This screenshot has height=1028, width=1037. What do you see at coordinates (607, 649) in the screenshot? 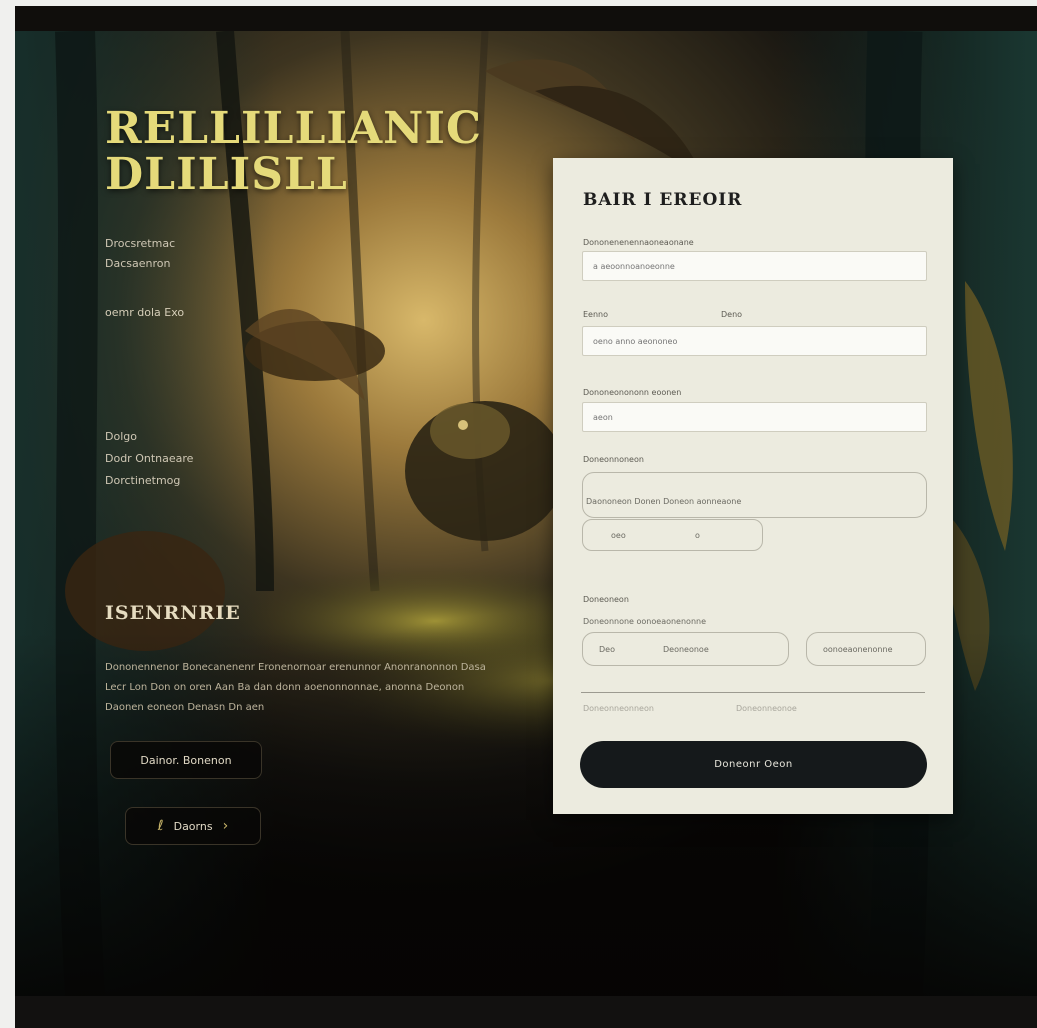
I see `field5-pill-left: Deo` at bounding box center [607, 649].